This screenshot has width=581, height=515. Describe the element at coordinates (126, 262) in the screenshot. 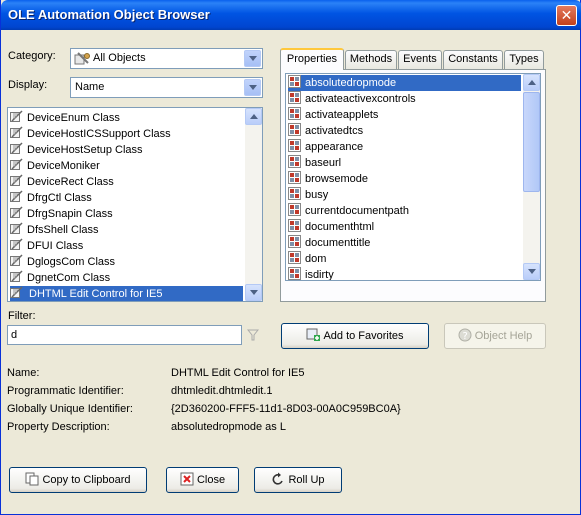

I see `class-list-item: DglogsCom Class` at that location.